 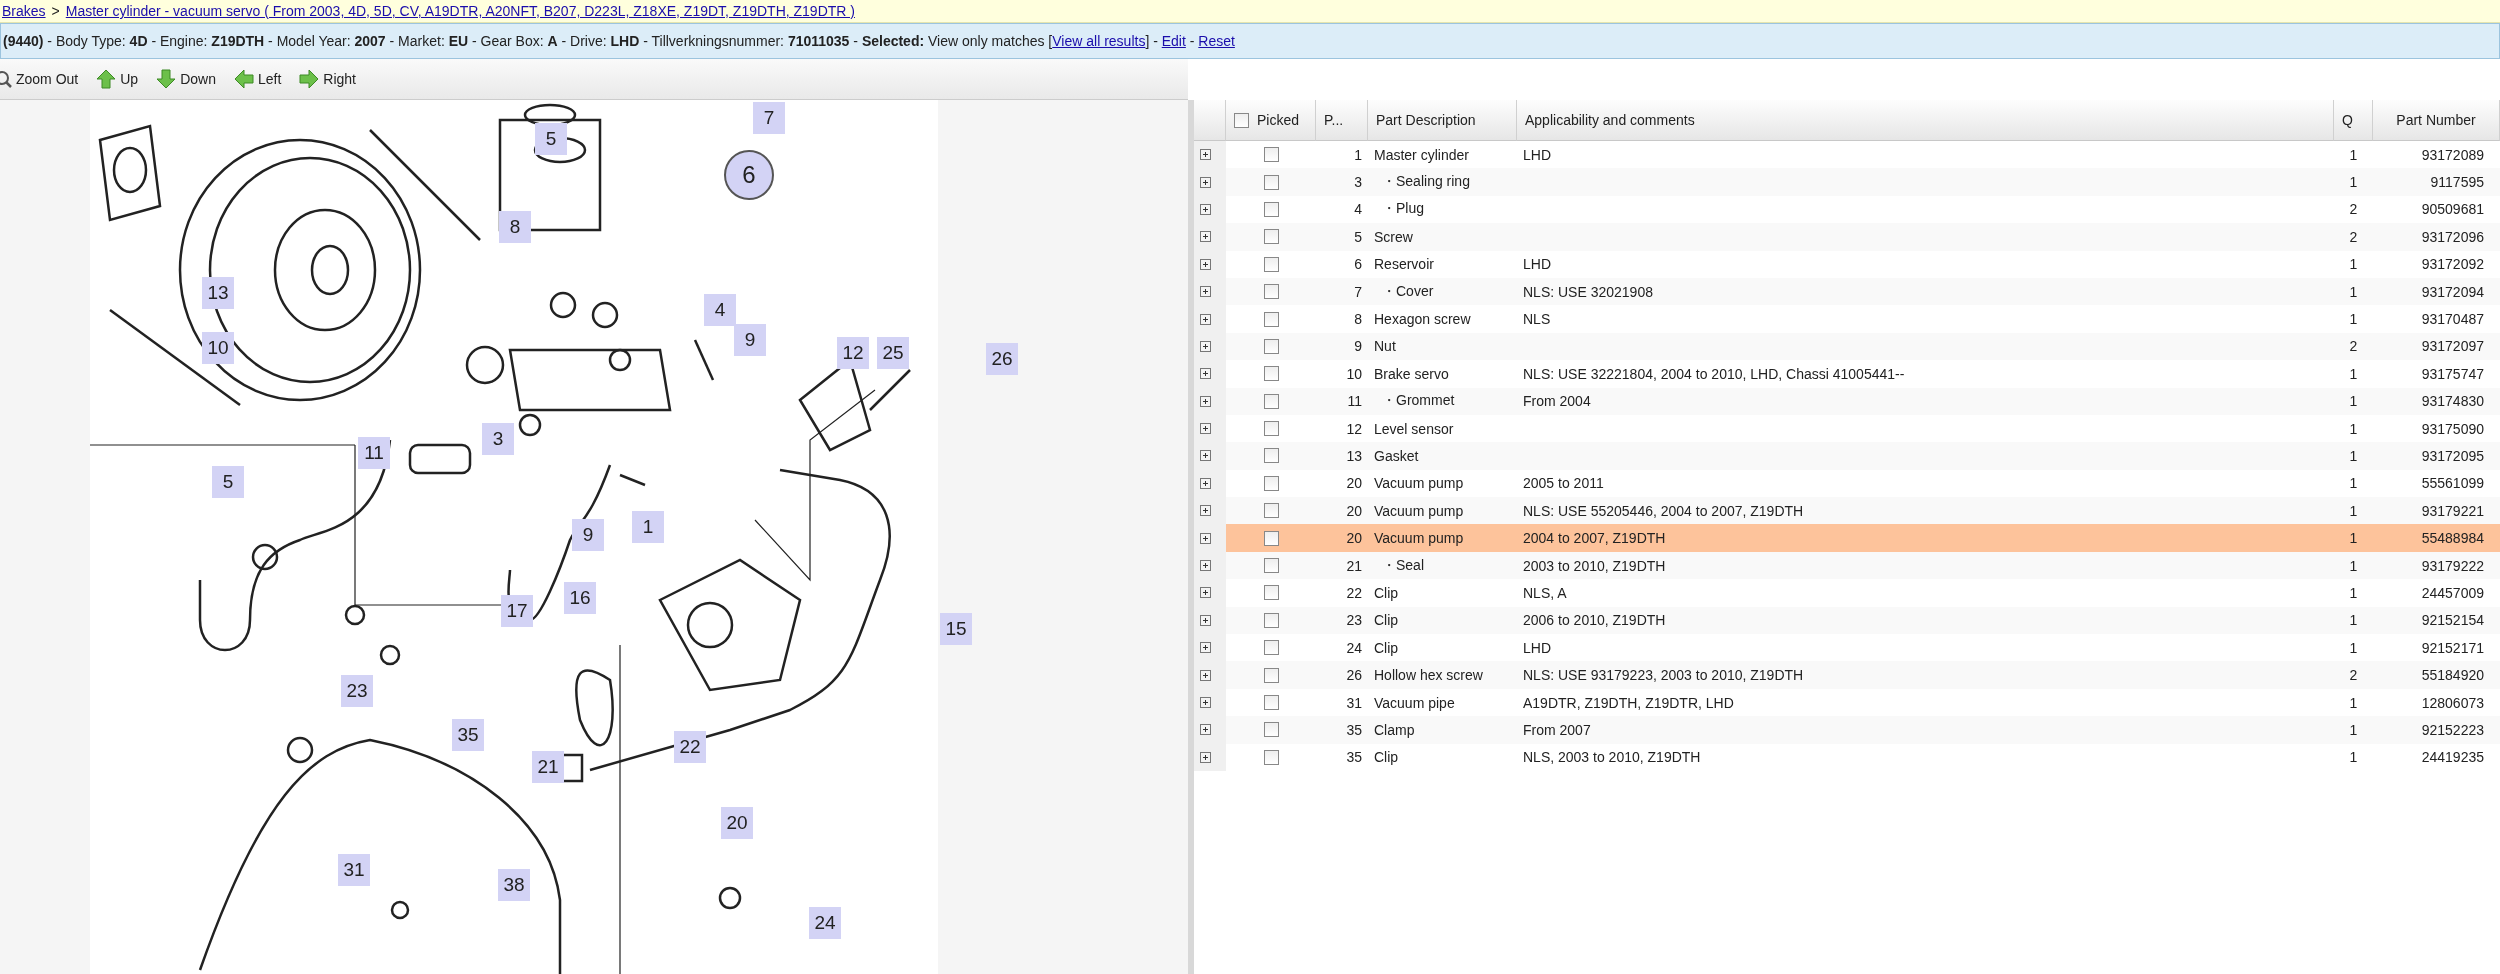 What do you see at coordinates (468, 735) in the screenshot?
I see `callout-label: 35` at bounding box center [468, 735].